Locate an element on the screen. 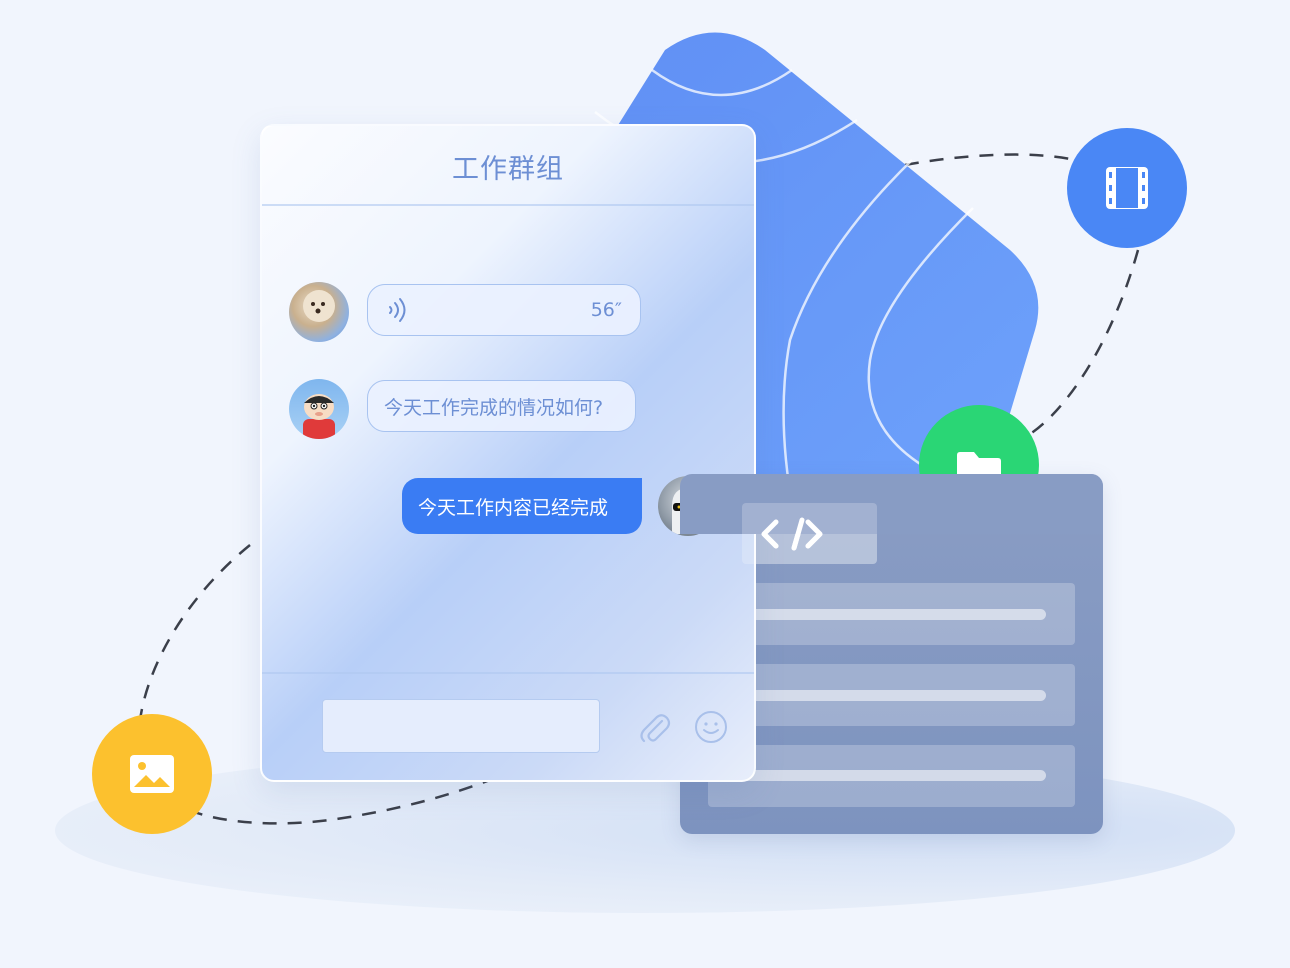 Image resolution: width=1290 pixels, height=968 pixels. chat-title: 工作群组 is located at coordinates (508, 169).